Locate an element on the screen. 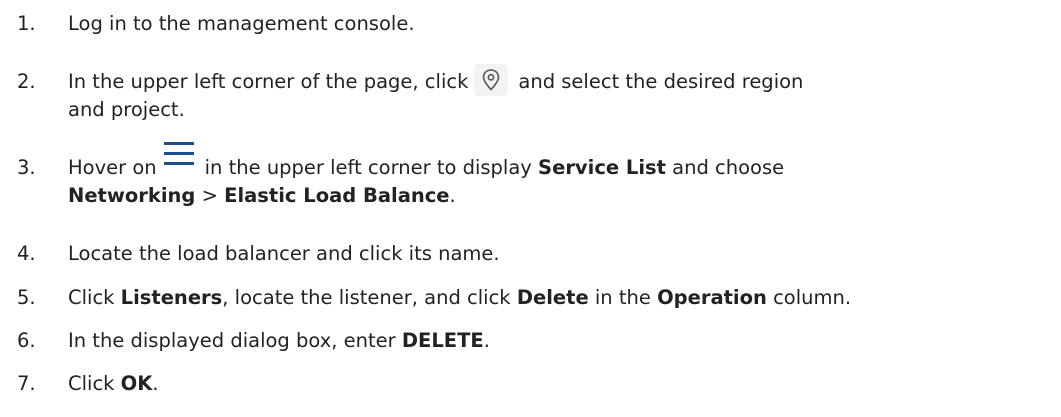 This screenshot has height=417, width=1061. step-text-part: in the is located at coordinates (623, 297).